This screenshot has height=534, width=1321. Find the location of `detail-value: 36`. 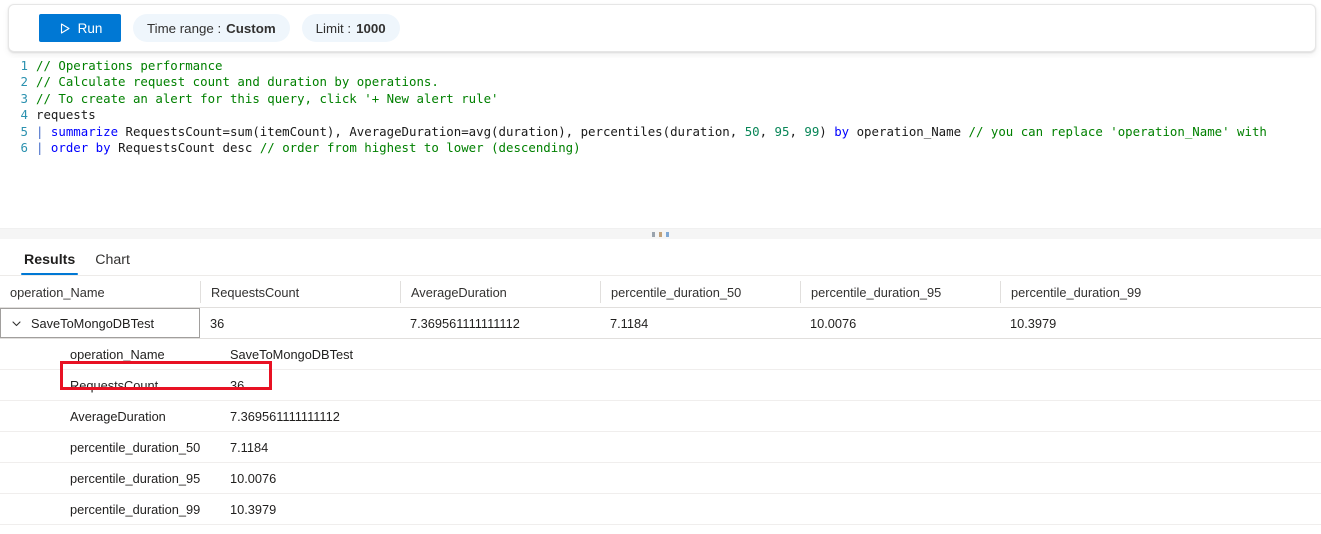

detail-value: 36 is located at coordinates (237, 385).